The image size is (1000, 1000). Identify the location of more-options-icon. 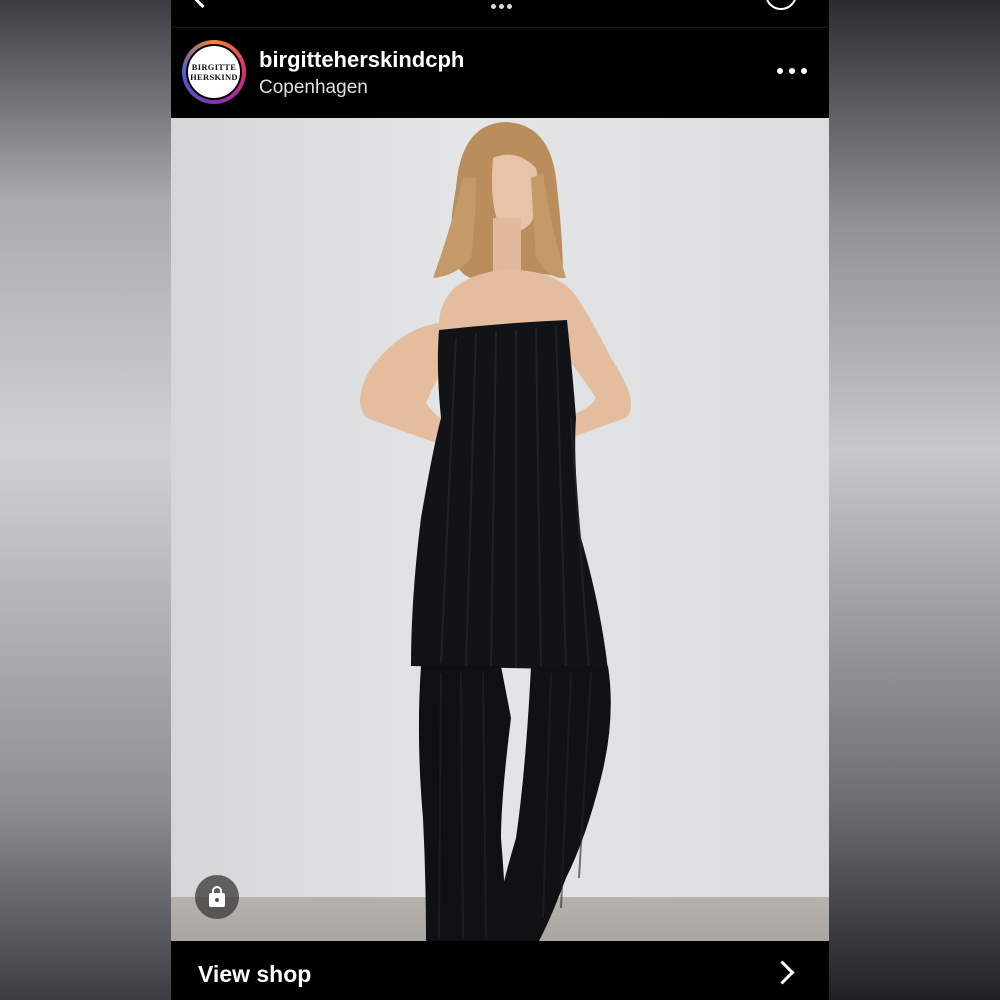
(792, 72).